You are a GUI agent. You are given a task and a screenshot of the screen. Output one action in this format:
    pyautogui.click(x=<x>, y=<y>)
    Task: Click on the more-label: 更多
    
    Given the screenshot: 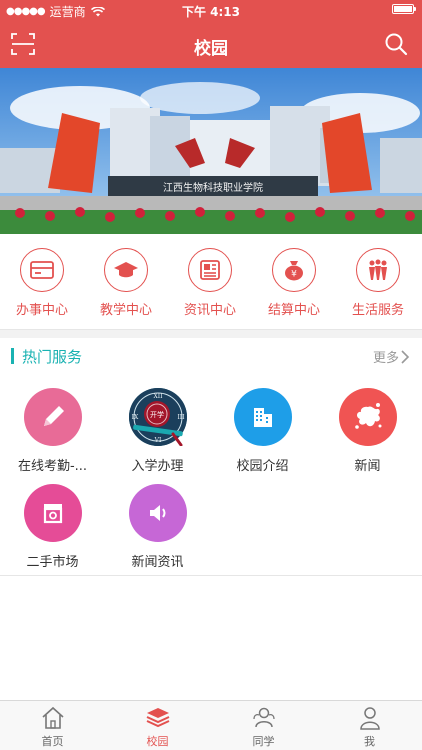 What is the action you would take?
    pyautogui.click(x=385, y=358)
    